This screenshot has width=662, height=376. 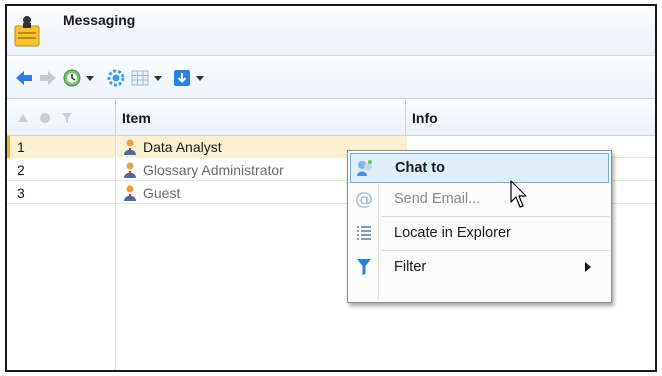 What do you see at coordinates (588, 267) in the screenshot?
I see `submenu-arrow-icon` at bounding box center [588, 267].